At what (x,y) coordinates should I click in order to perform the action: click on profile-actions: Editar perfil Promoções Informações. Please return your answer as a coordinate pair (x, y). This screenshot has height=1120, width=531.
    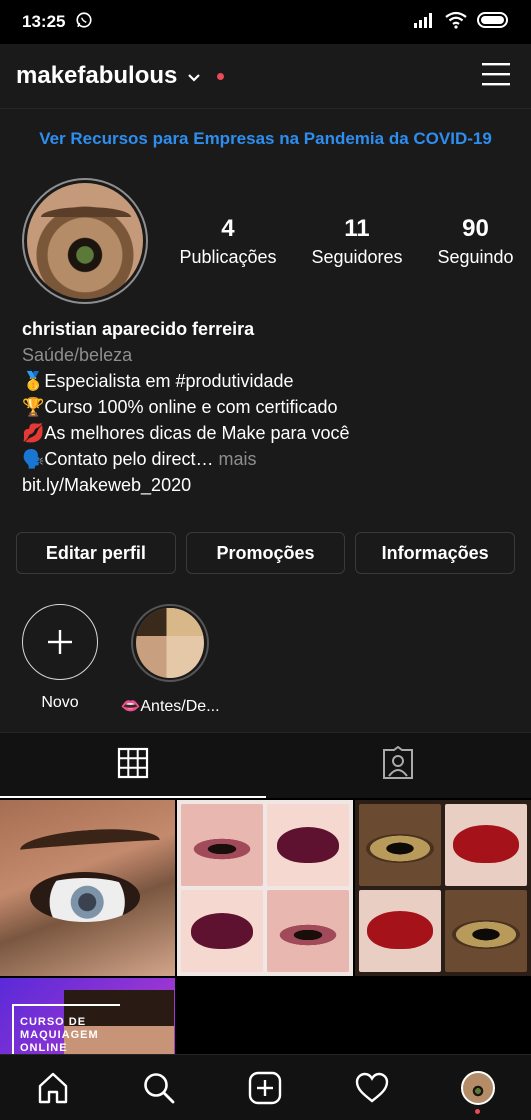
    Looking at the image, I should click on (265, 536).